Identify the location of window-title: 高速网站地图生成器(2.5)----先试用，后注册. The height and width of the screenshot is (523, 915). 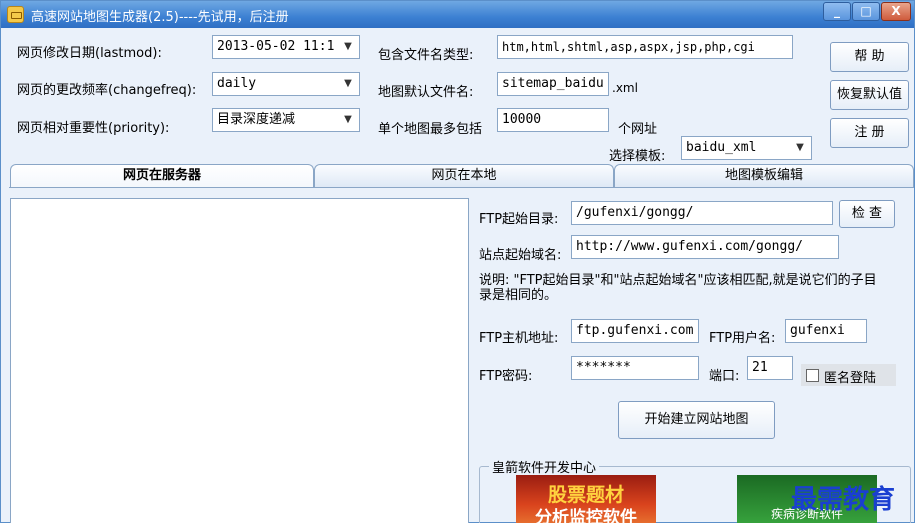
(160, 17).